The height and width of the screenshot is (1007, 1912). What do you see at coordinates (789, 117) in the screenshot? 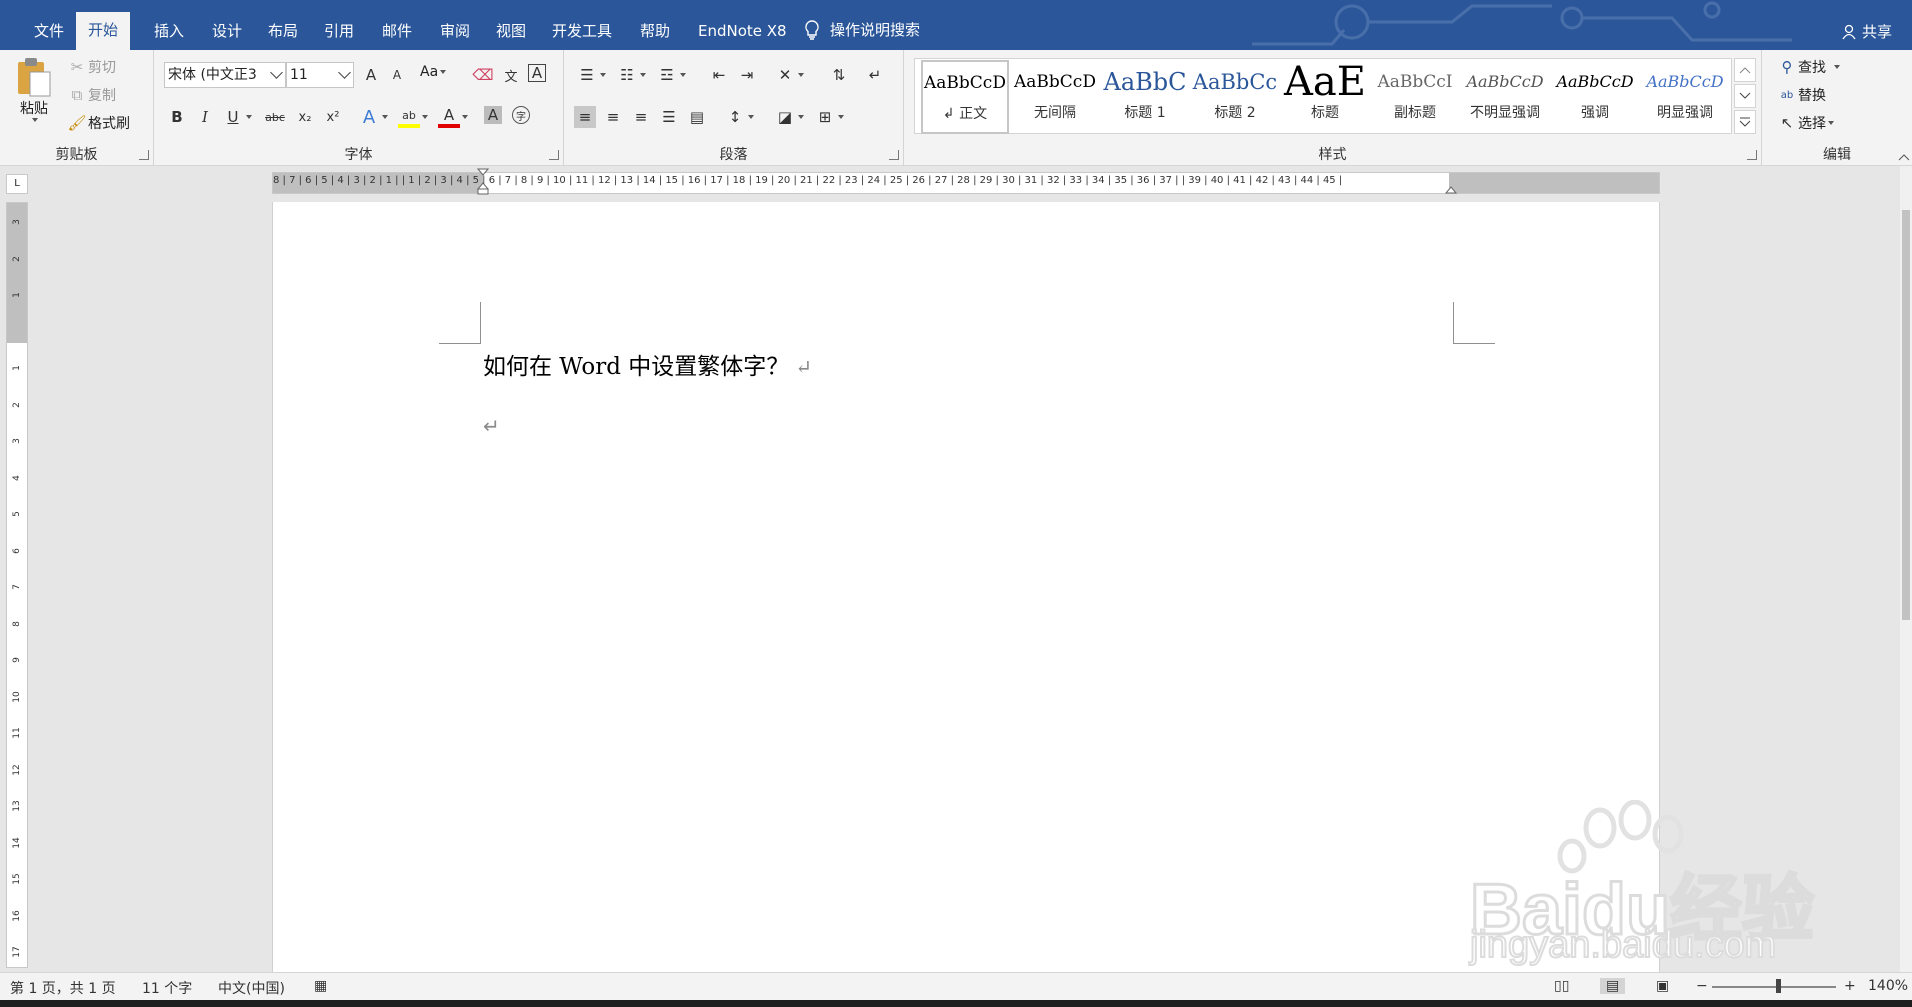
I see `shading-button: ◪` at bounding box center [789, 117].